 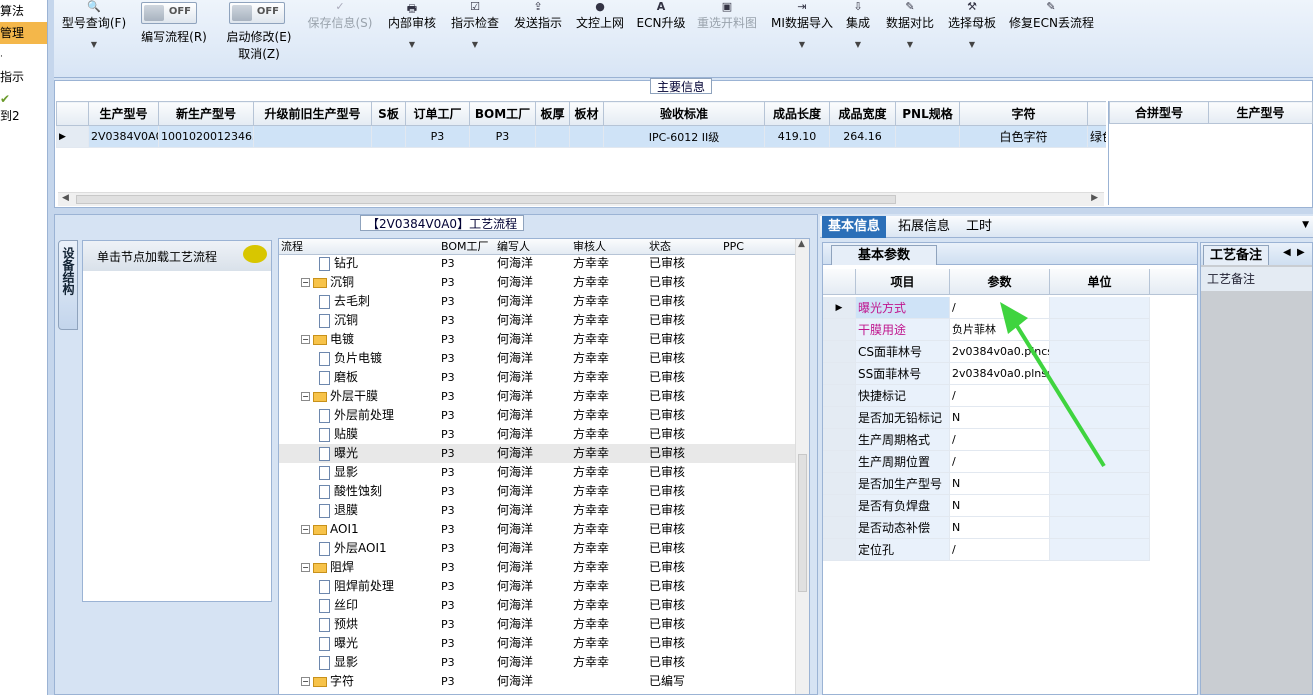 What do you see at coordinates (589, 247) in the screenshot?
I see `column-header: 审核人` at bounding box center [589, 247].